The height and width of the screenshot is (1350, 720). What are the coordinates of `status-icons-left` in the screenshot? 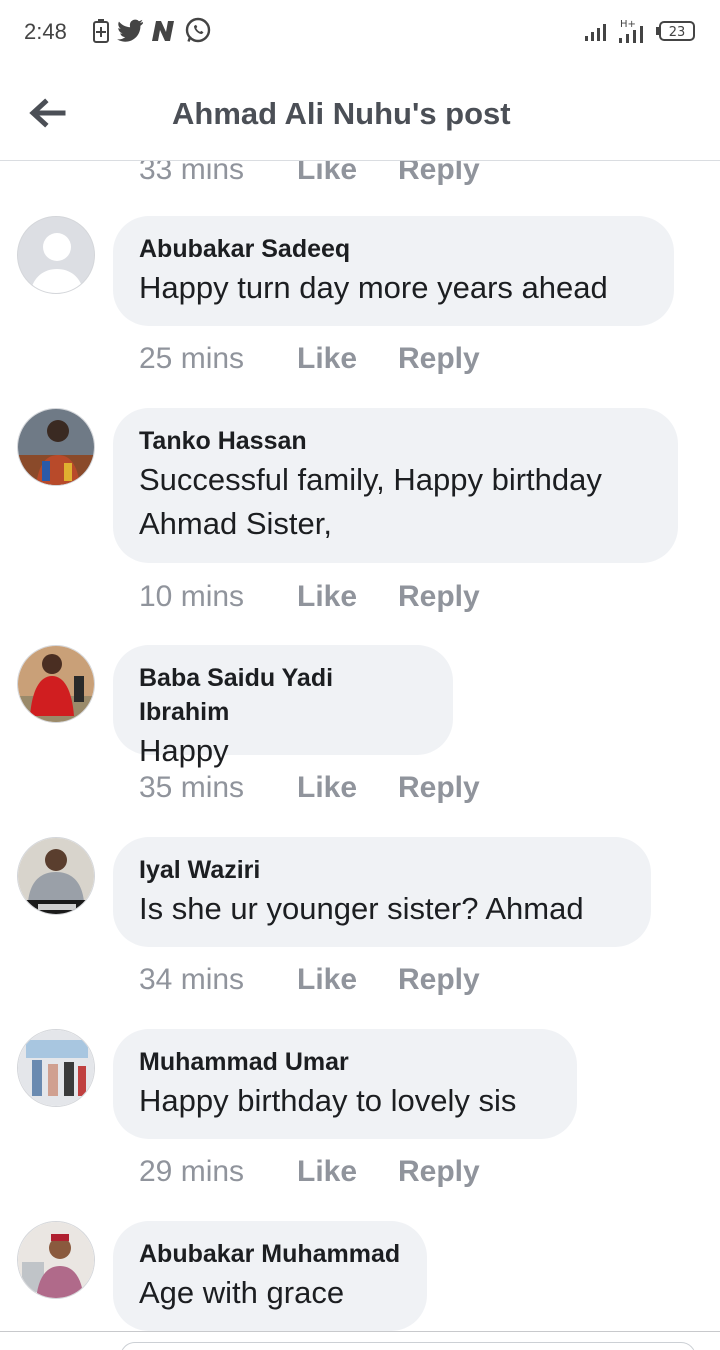 It's located at (152, 33).